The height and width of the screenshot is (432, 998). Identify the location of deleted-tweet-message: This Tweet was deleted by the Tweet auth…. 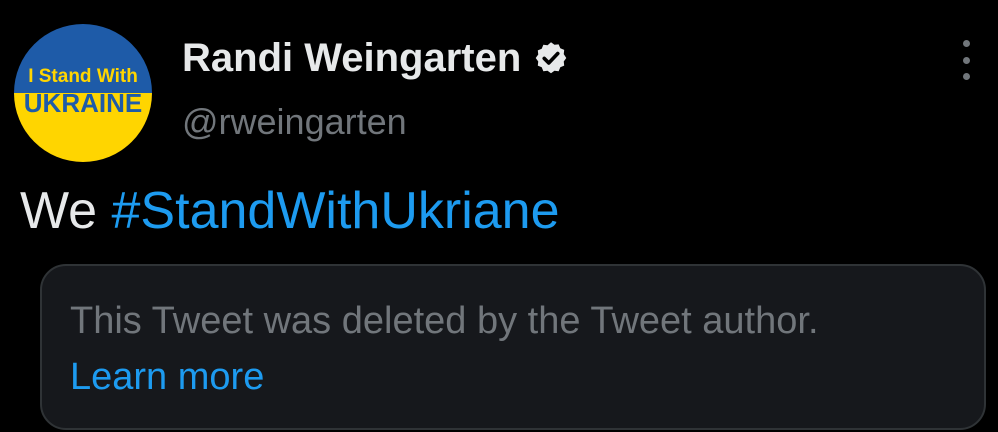
(444, 321).